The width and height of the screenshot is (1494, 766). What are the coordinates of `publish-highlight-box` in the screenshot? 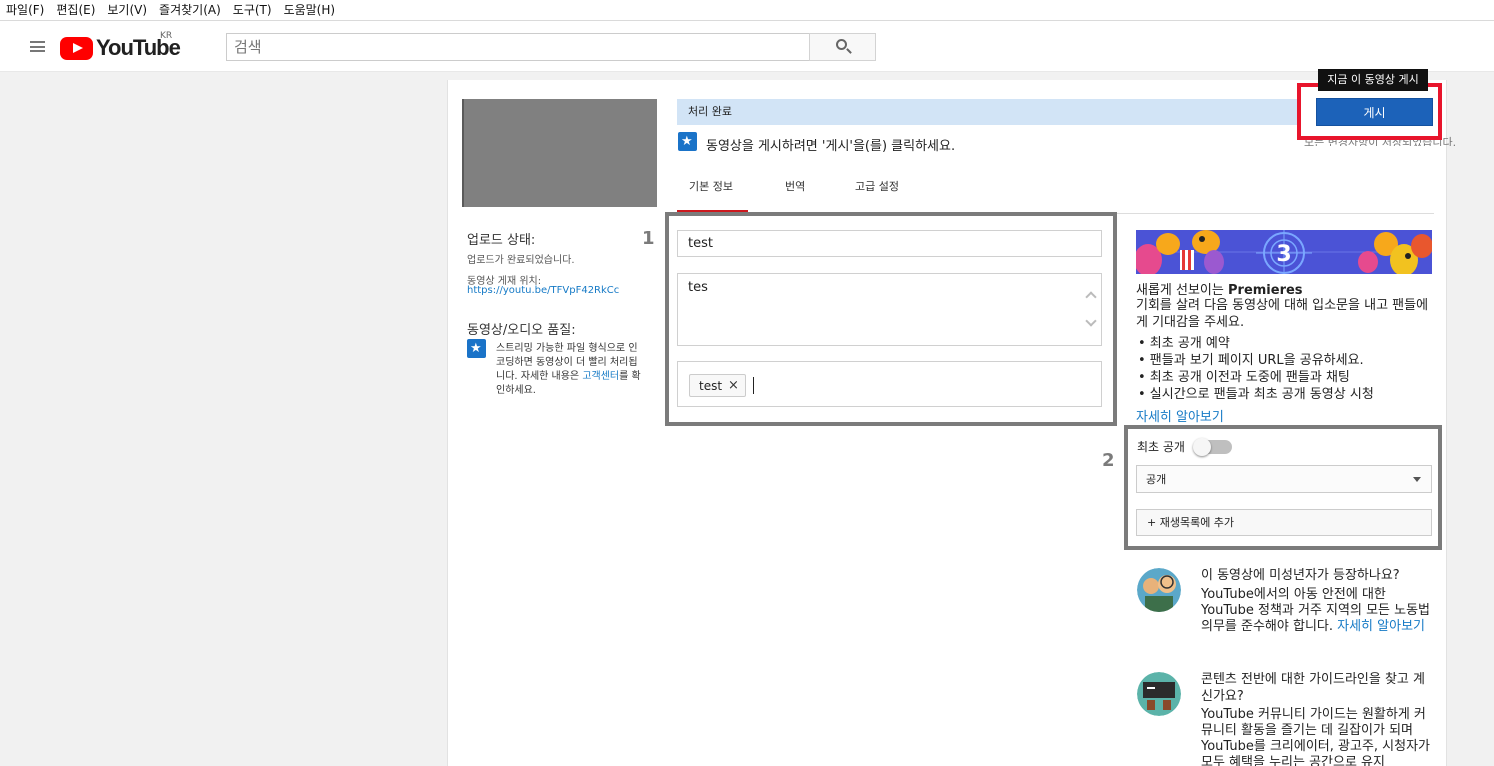 It's located at (1369, 111).